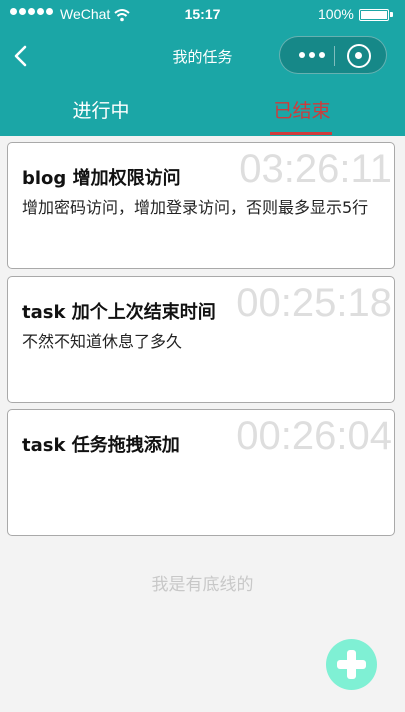  What do you see at coordinates (301, 133) in the screenshot?
I see `active-tab-indicator` at bounding box center [301, 133].